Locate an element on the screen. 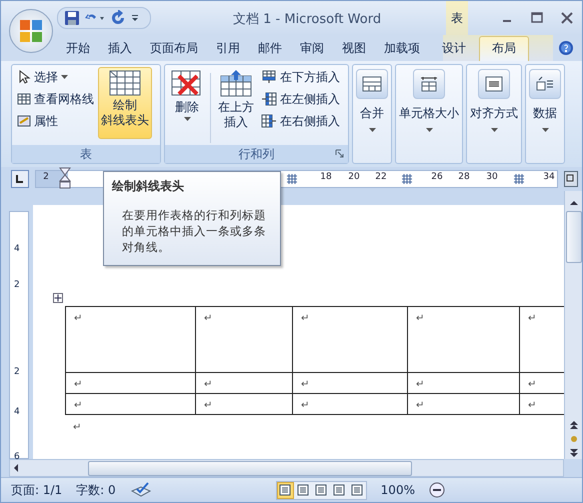 Image resolution: width=583 pixels, height=503 pixels. table-move-handle-icon is located at coordinates (58, 298).